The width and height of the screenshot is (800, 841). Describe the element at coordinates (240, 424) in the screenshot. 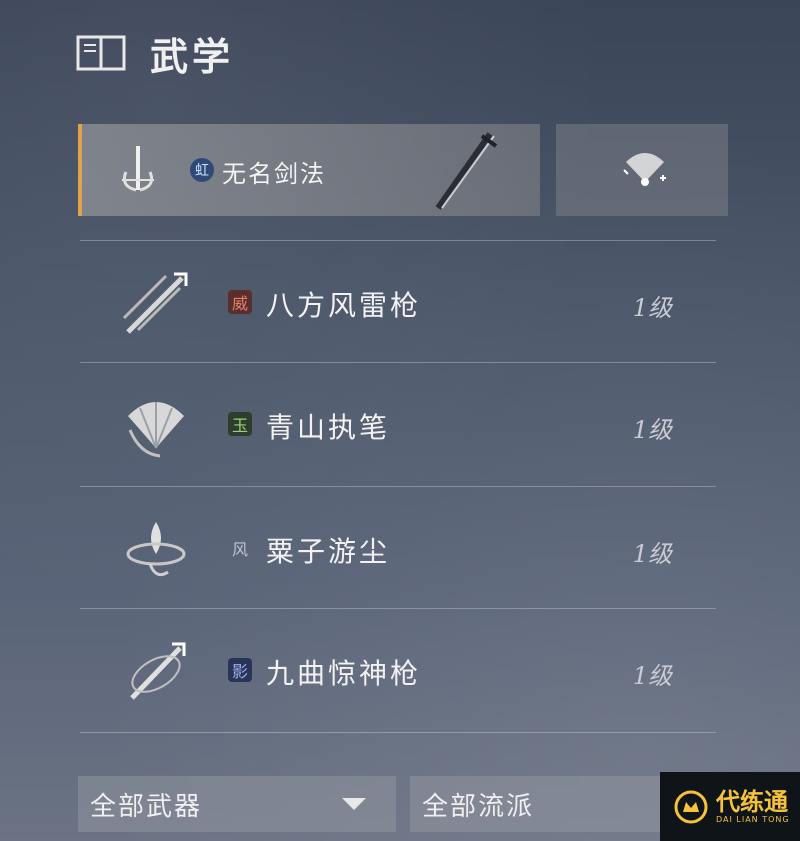

I see `school-badge: 玉` at that location.